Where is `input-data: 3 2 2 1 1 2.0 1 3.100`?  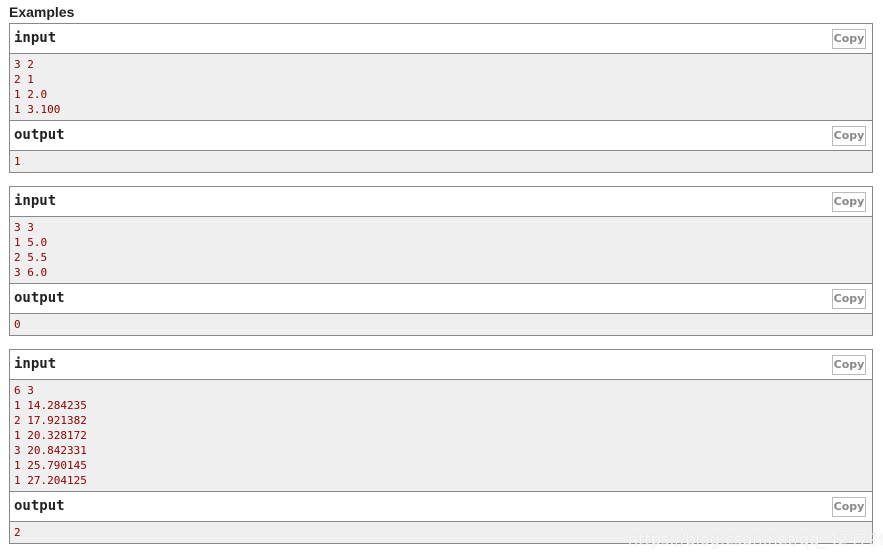
input-data: 3 2 2 1 1 2.0 1 3.100 is located at coordinates (441, 87).